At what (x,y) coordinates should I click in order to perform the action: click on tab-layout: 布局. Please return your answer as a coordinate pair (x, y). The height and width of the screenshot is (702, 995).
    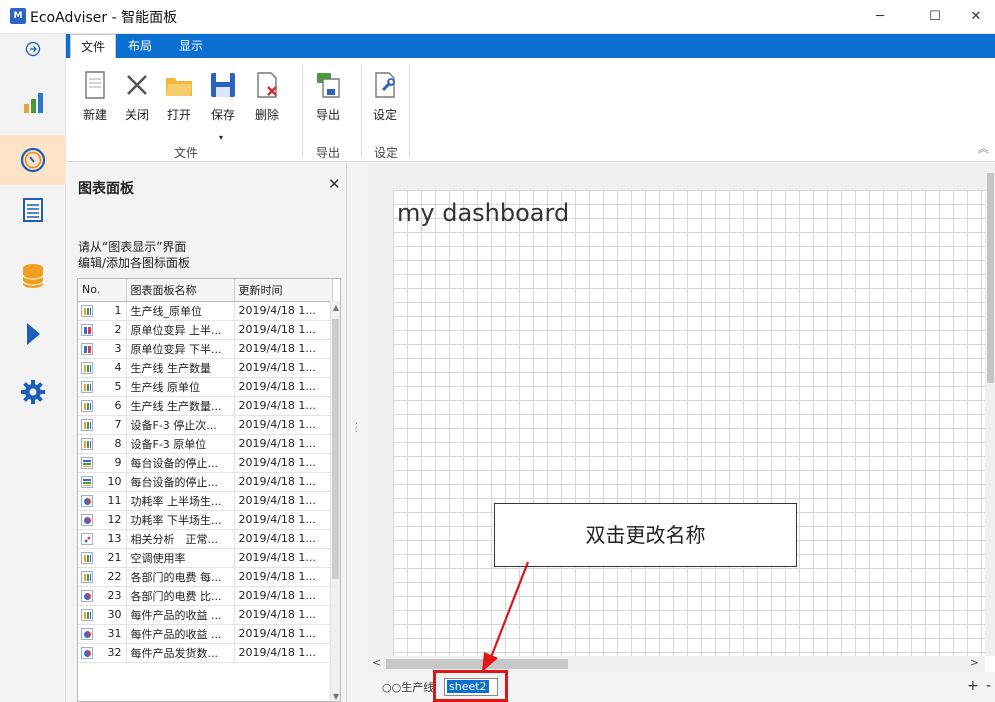
    Looking at the image, I should click on (140, 46).